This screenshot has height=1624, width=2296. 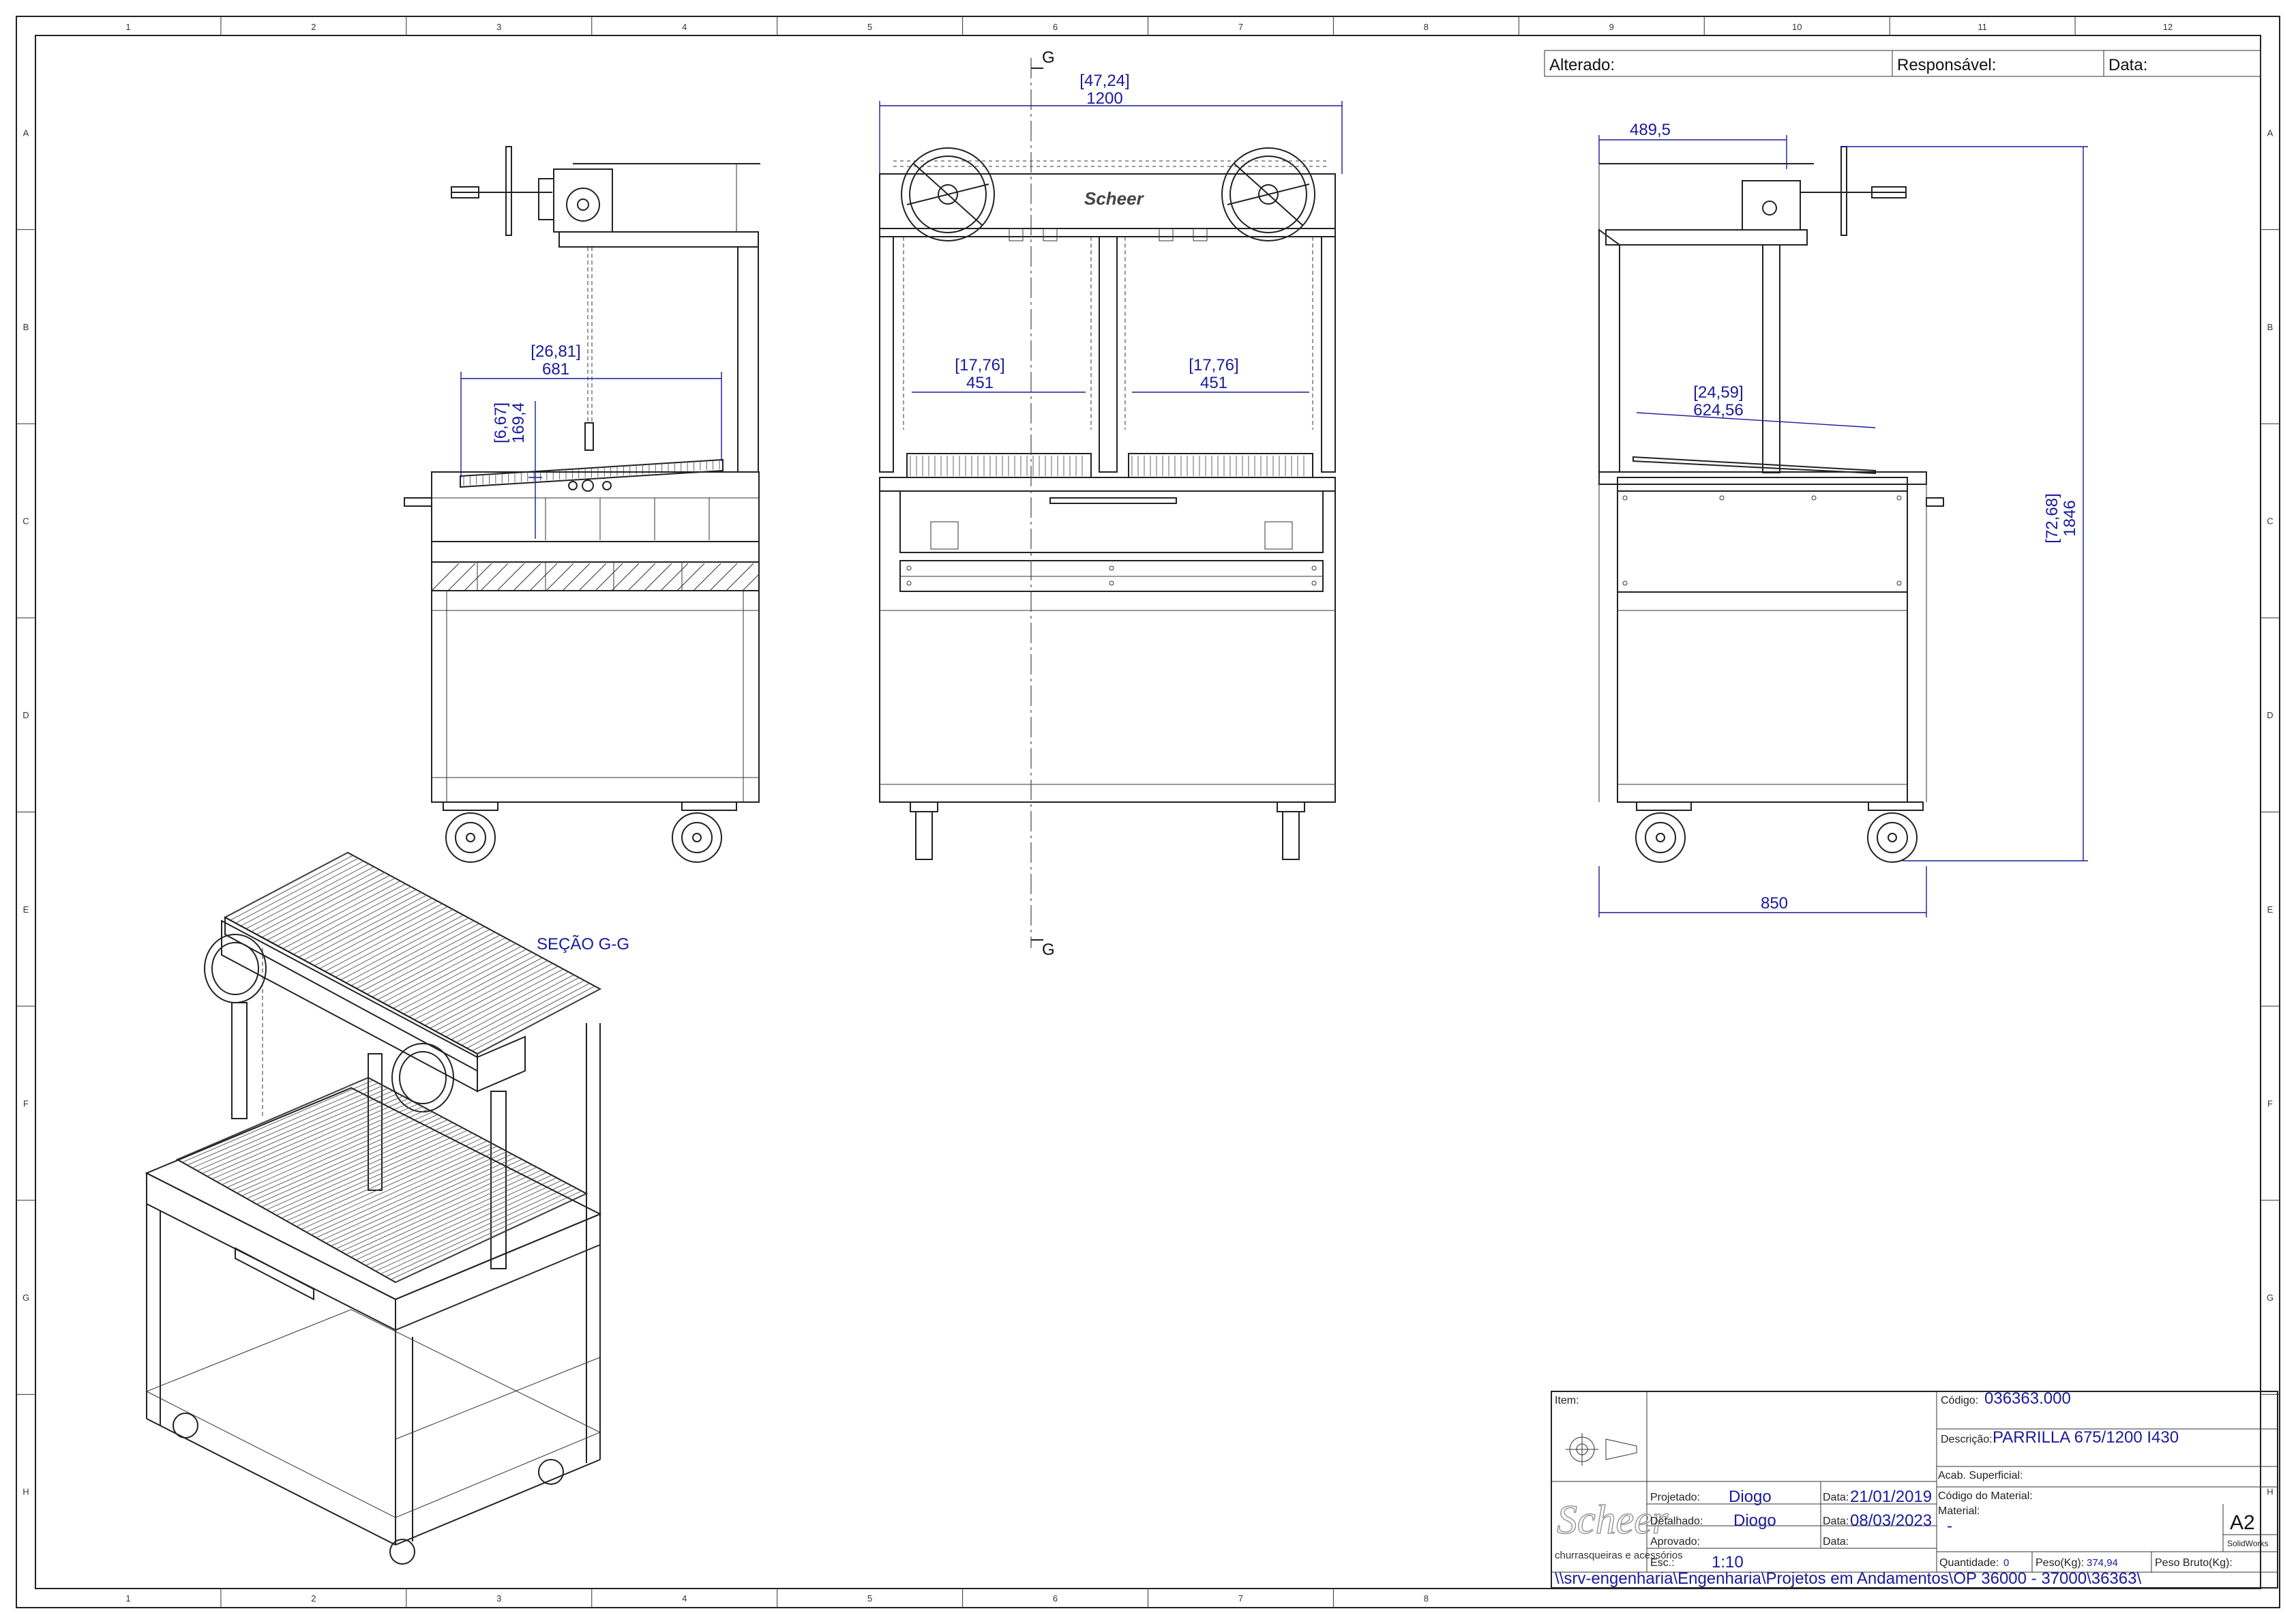 What do you see at coordinates (26, 812) in the screenshot?
I see `zone-rows-left: A B C D E F G H` at bounding box center [26, 812].